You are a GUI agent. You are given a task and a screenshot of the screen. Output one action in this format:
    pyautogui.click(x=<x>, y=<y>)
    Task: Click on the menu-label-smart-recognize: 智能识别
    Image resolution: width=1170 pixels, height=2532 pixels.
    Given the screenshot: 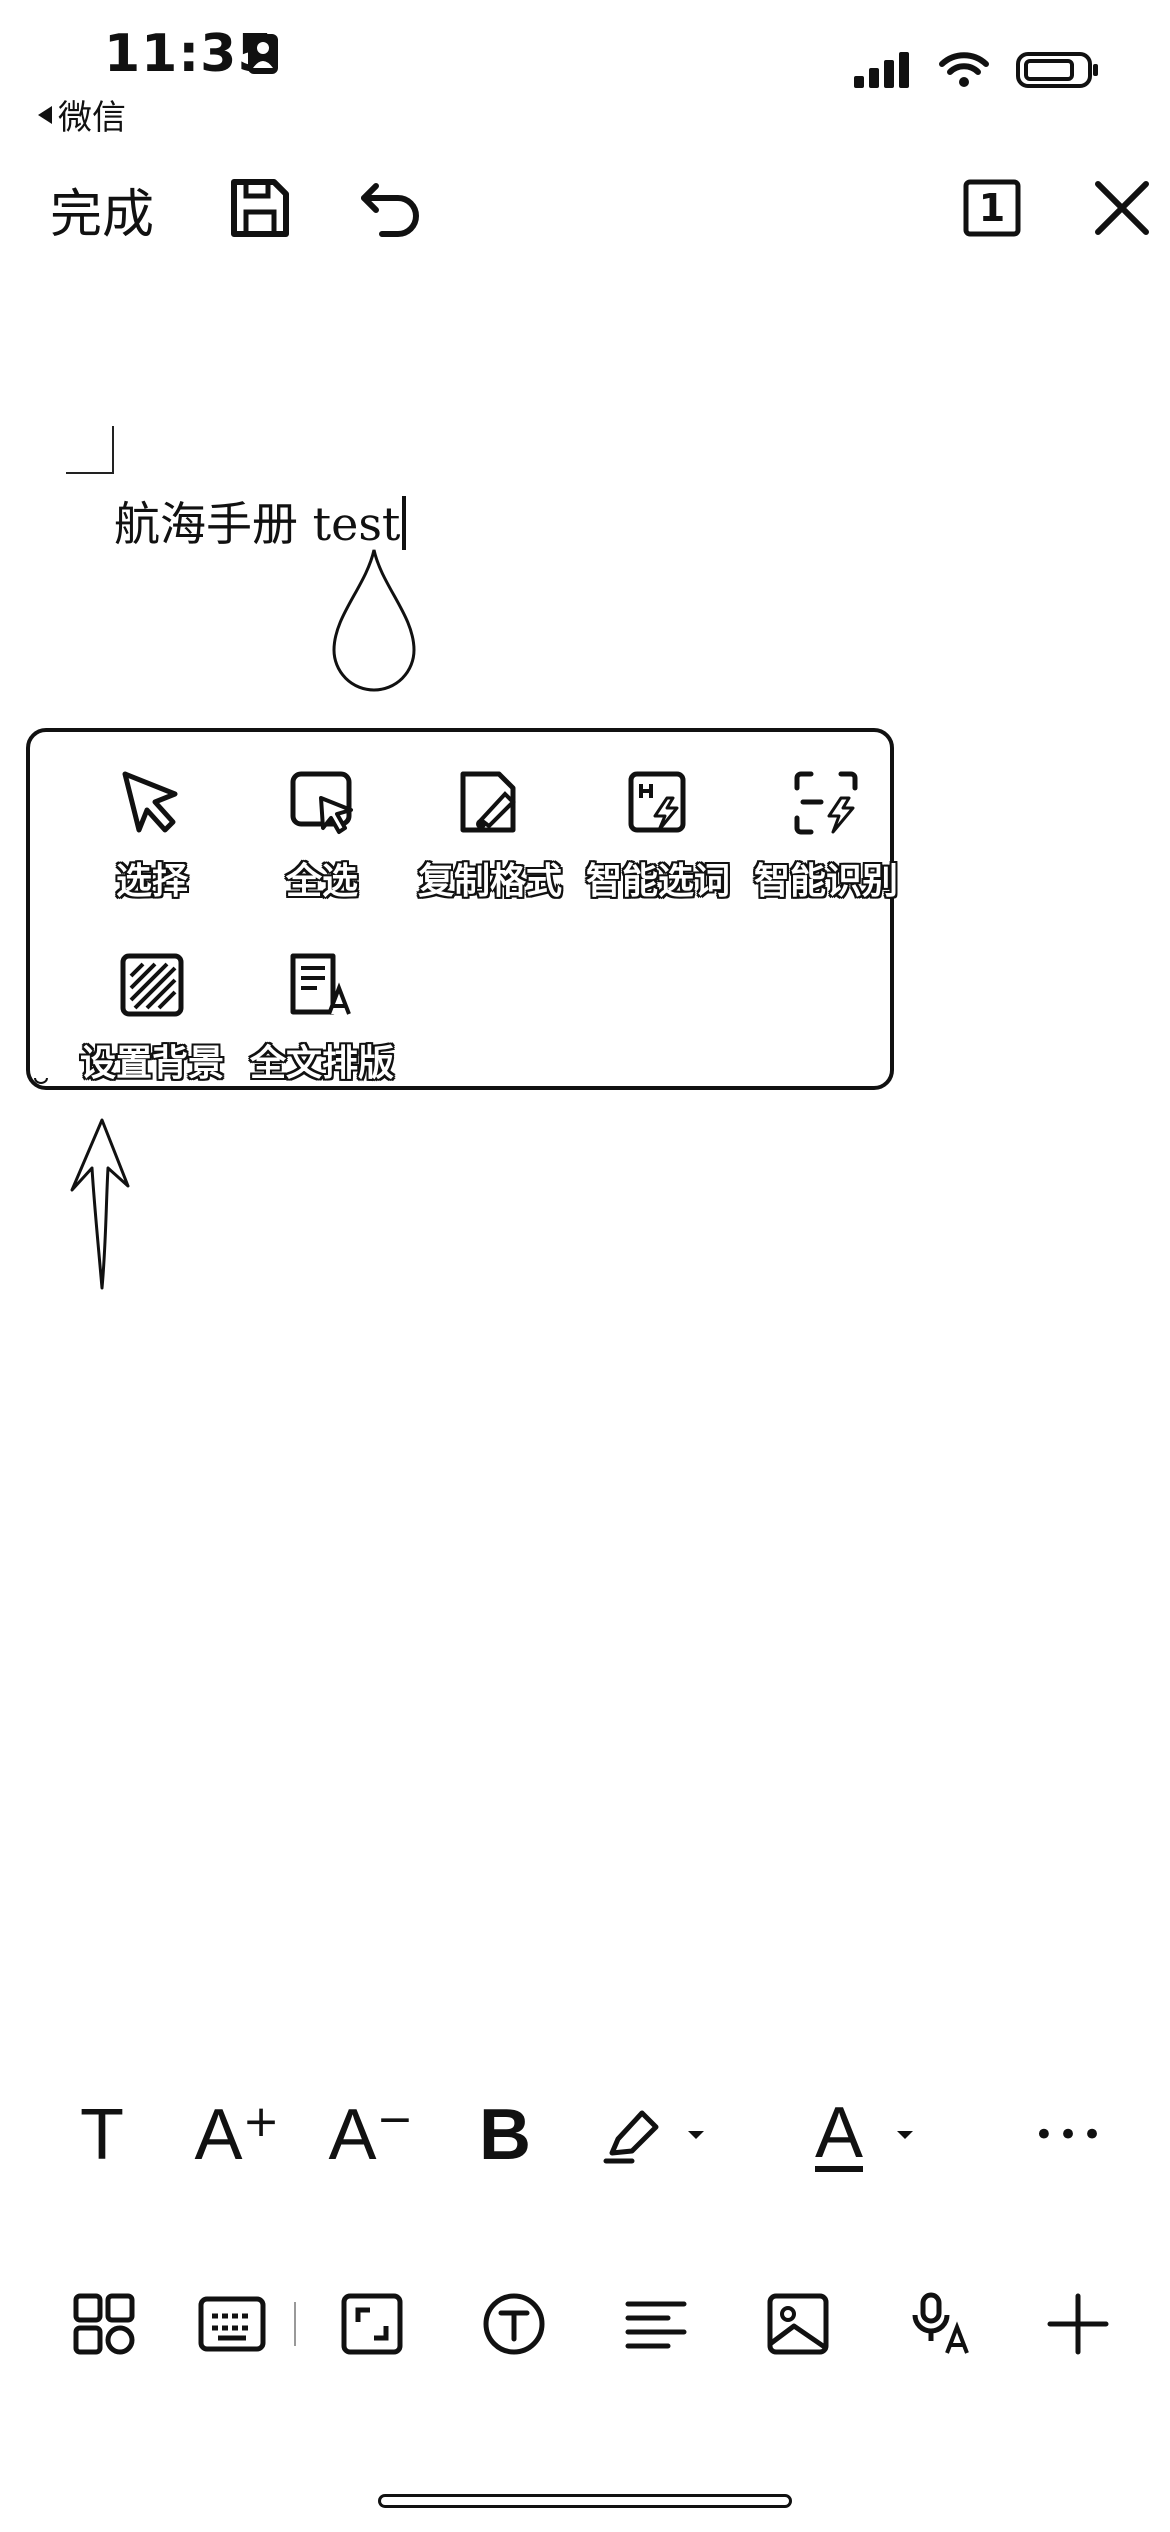 What is the action you would take?
    pyautogui.click(x=825, y=881)
    